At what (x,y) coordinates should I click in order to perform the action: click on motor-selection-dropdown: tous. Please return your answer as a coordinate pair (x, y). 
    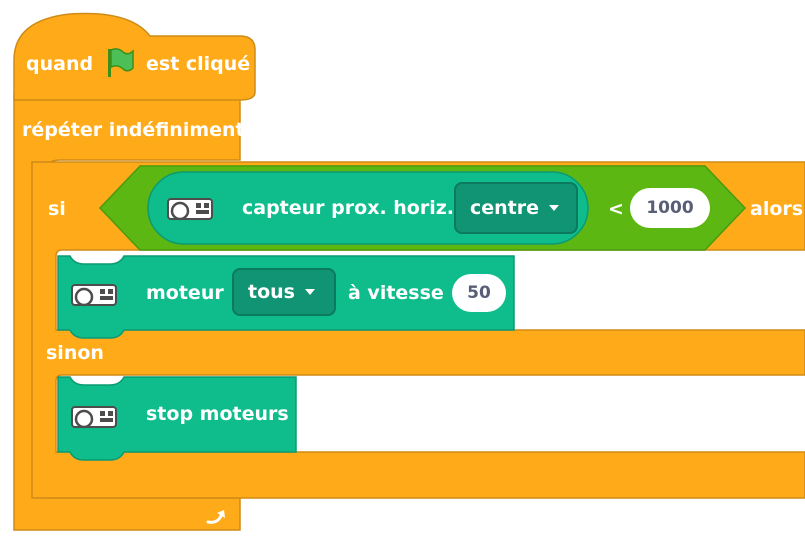
    Looking at the image, I should click on (284, 292).